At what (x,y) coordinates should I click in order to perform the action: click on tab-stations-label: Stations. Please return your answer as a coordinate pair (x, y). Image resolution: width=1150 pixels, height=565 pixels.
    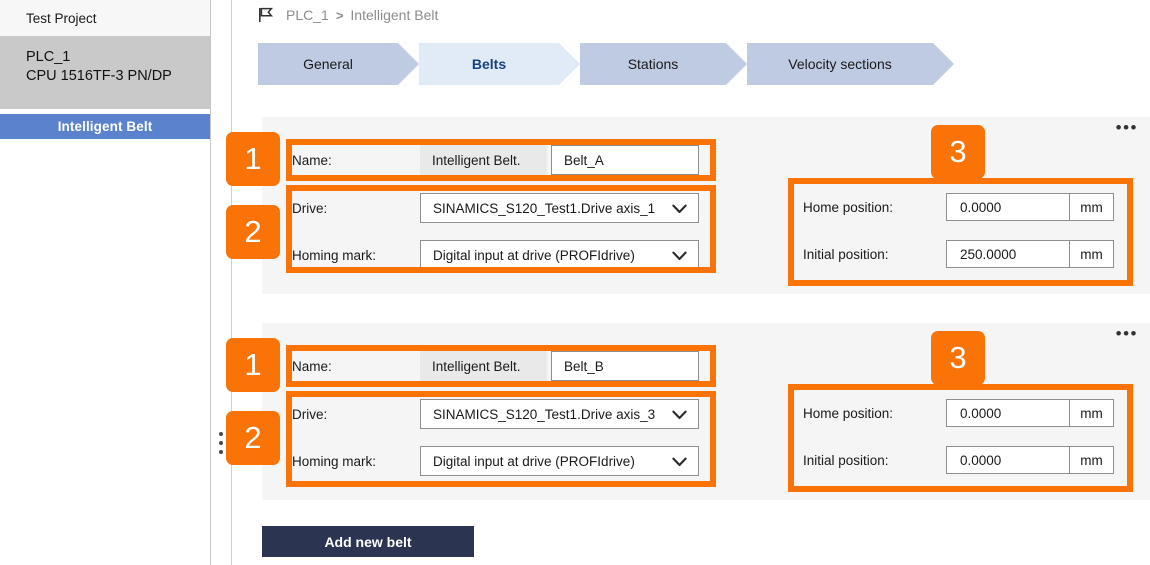
    Looking at the image, I should click on (653, 64).